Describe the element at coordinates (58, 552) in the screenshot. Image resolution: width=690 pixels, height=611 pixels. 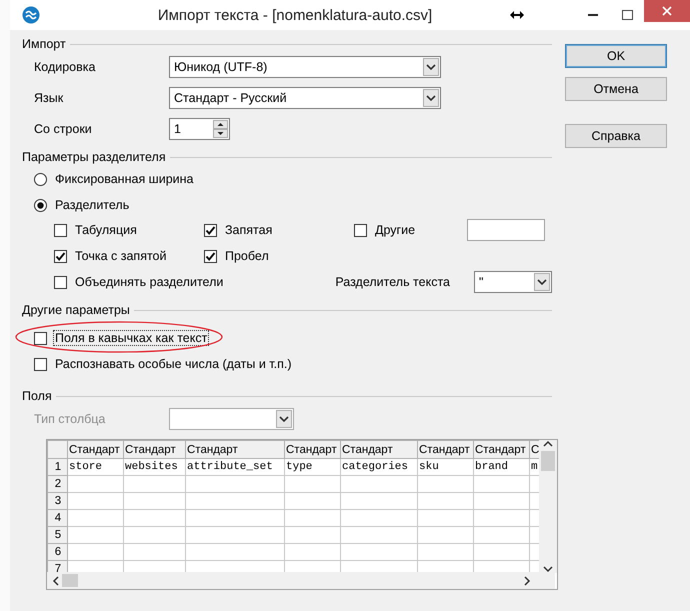
I see `row-number: 6` at that location.